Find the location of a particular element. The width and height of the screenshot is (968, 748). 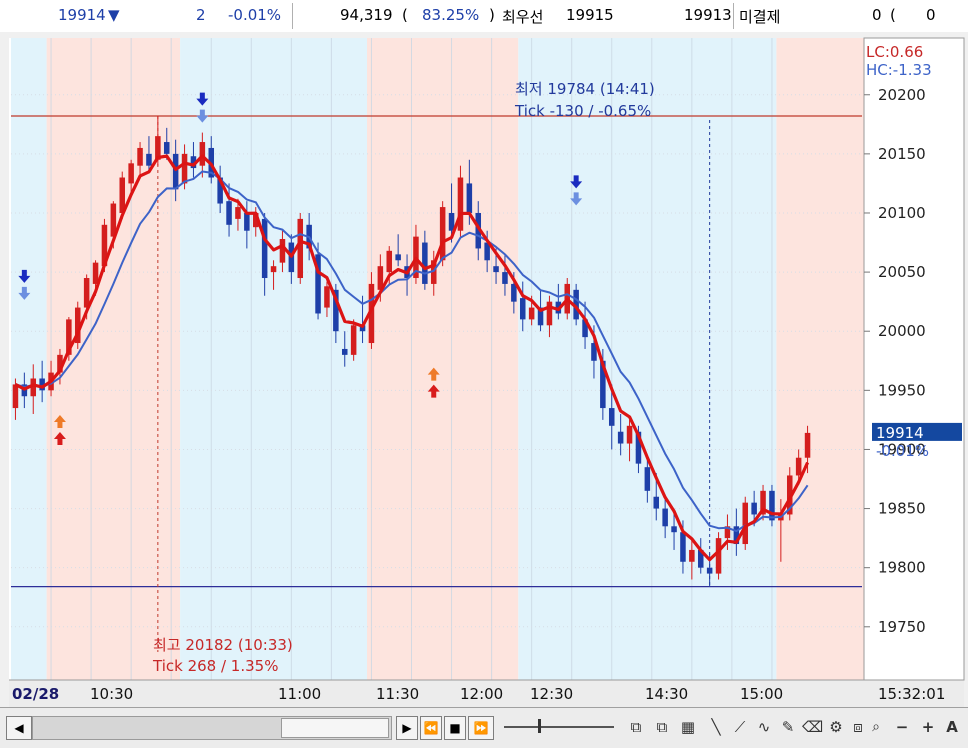

y-tick-label-4: 20000 is located at coordinates (902, 331).